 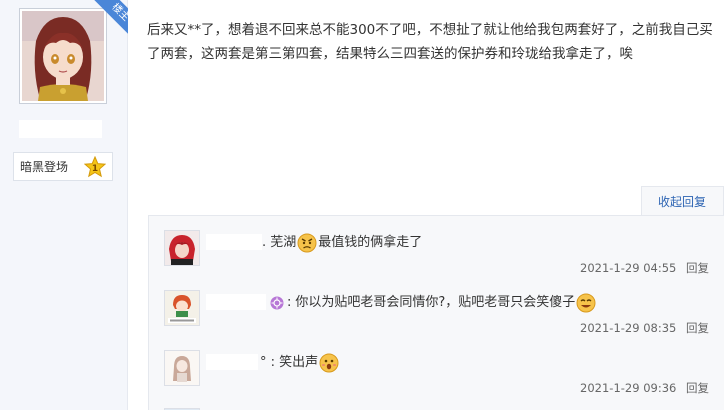 I want to click on reply-text-line: ° : 笑出声, so click(x=300, y=363).